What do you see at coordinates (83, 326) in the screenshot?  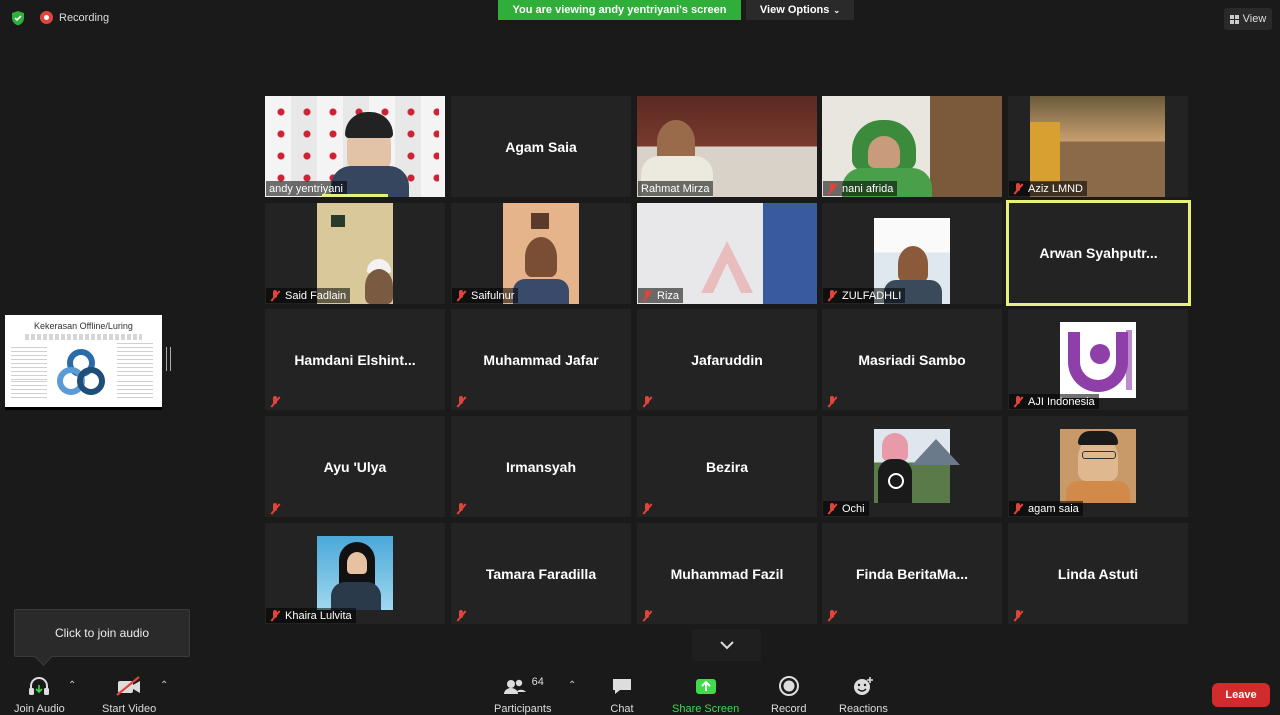 I see `shared-screen-title: Kekerasan Offline/Luring` at bounding box center [83, 326].